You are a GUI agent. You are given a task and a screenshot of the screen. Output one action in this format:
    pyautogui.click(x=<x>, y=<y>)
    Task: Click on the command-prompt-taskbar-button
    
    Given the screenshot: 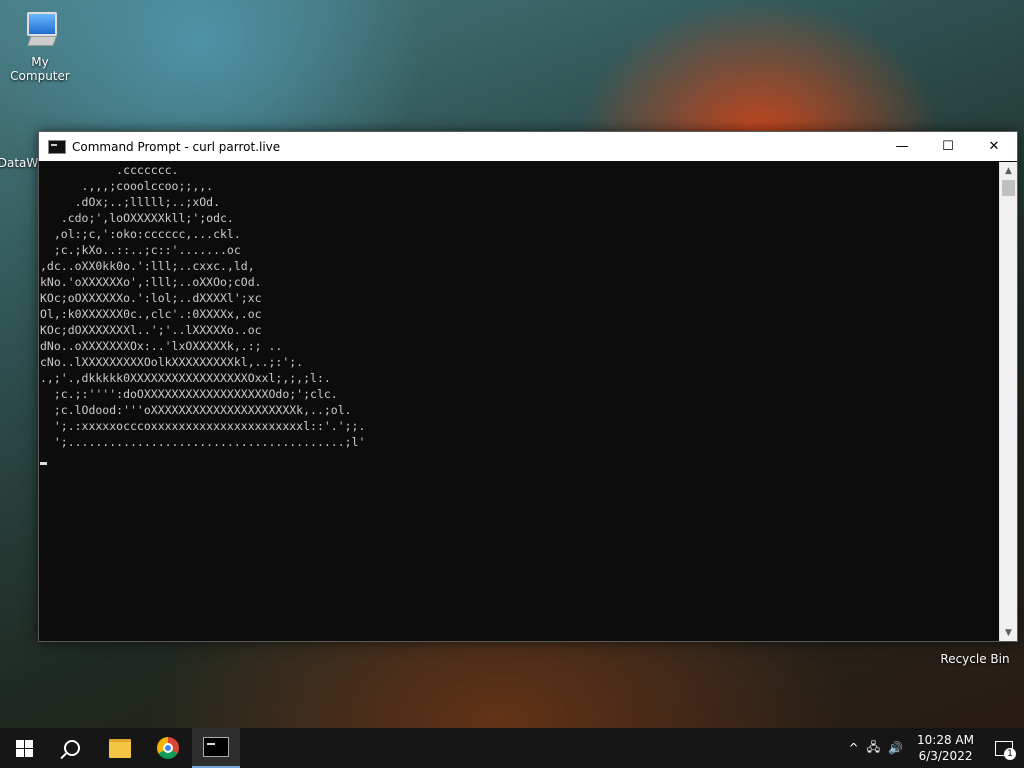 What is the action you would take?
    pyautogui.click(x=216, y=748)
    